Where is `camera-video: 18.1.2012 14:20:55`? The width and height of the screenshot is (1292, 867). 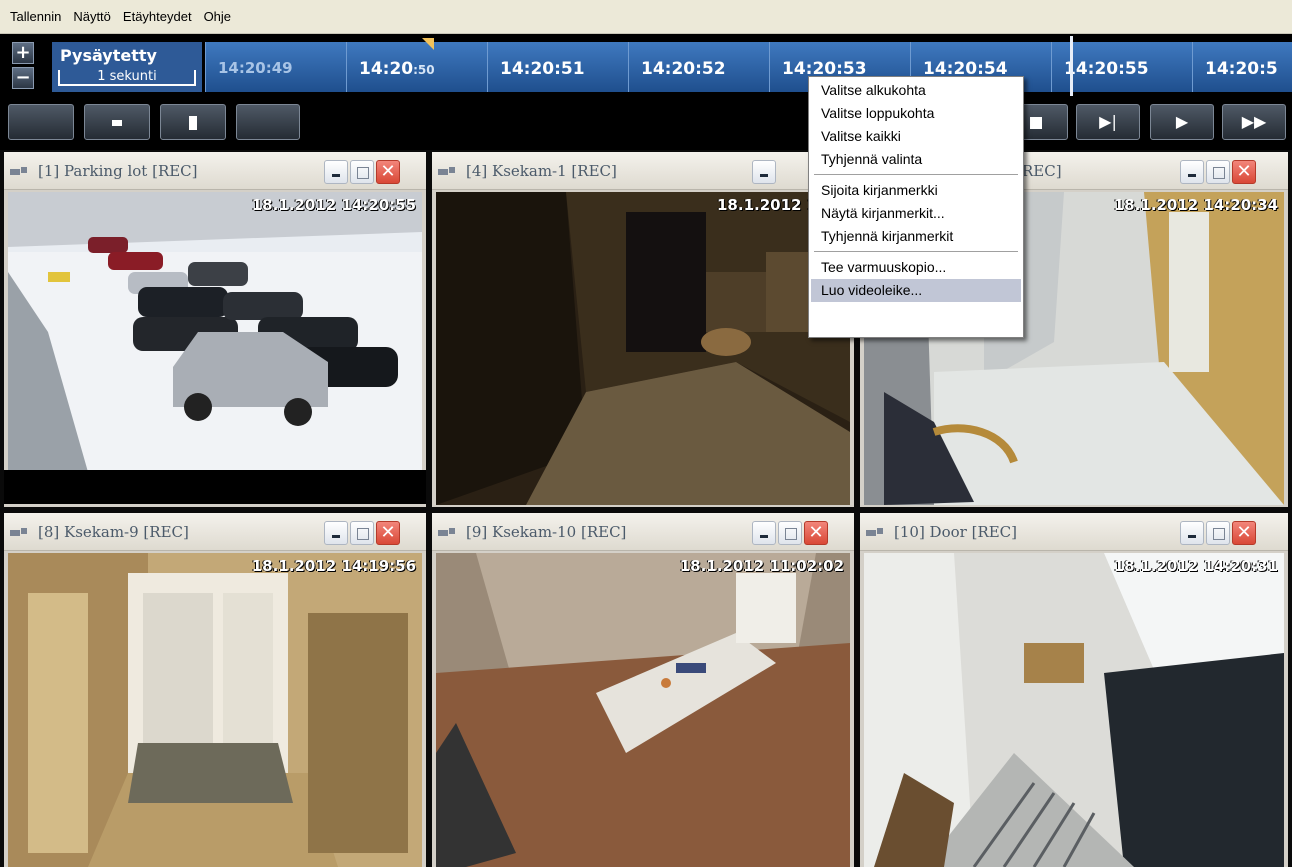 camera-video: 18.1.2012 14:20:55 is located at coordinates (215, 332).